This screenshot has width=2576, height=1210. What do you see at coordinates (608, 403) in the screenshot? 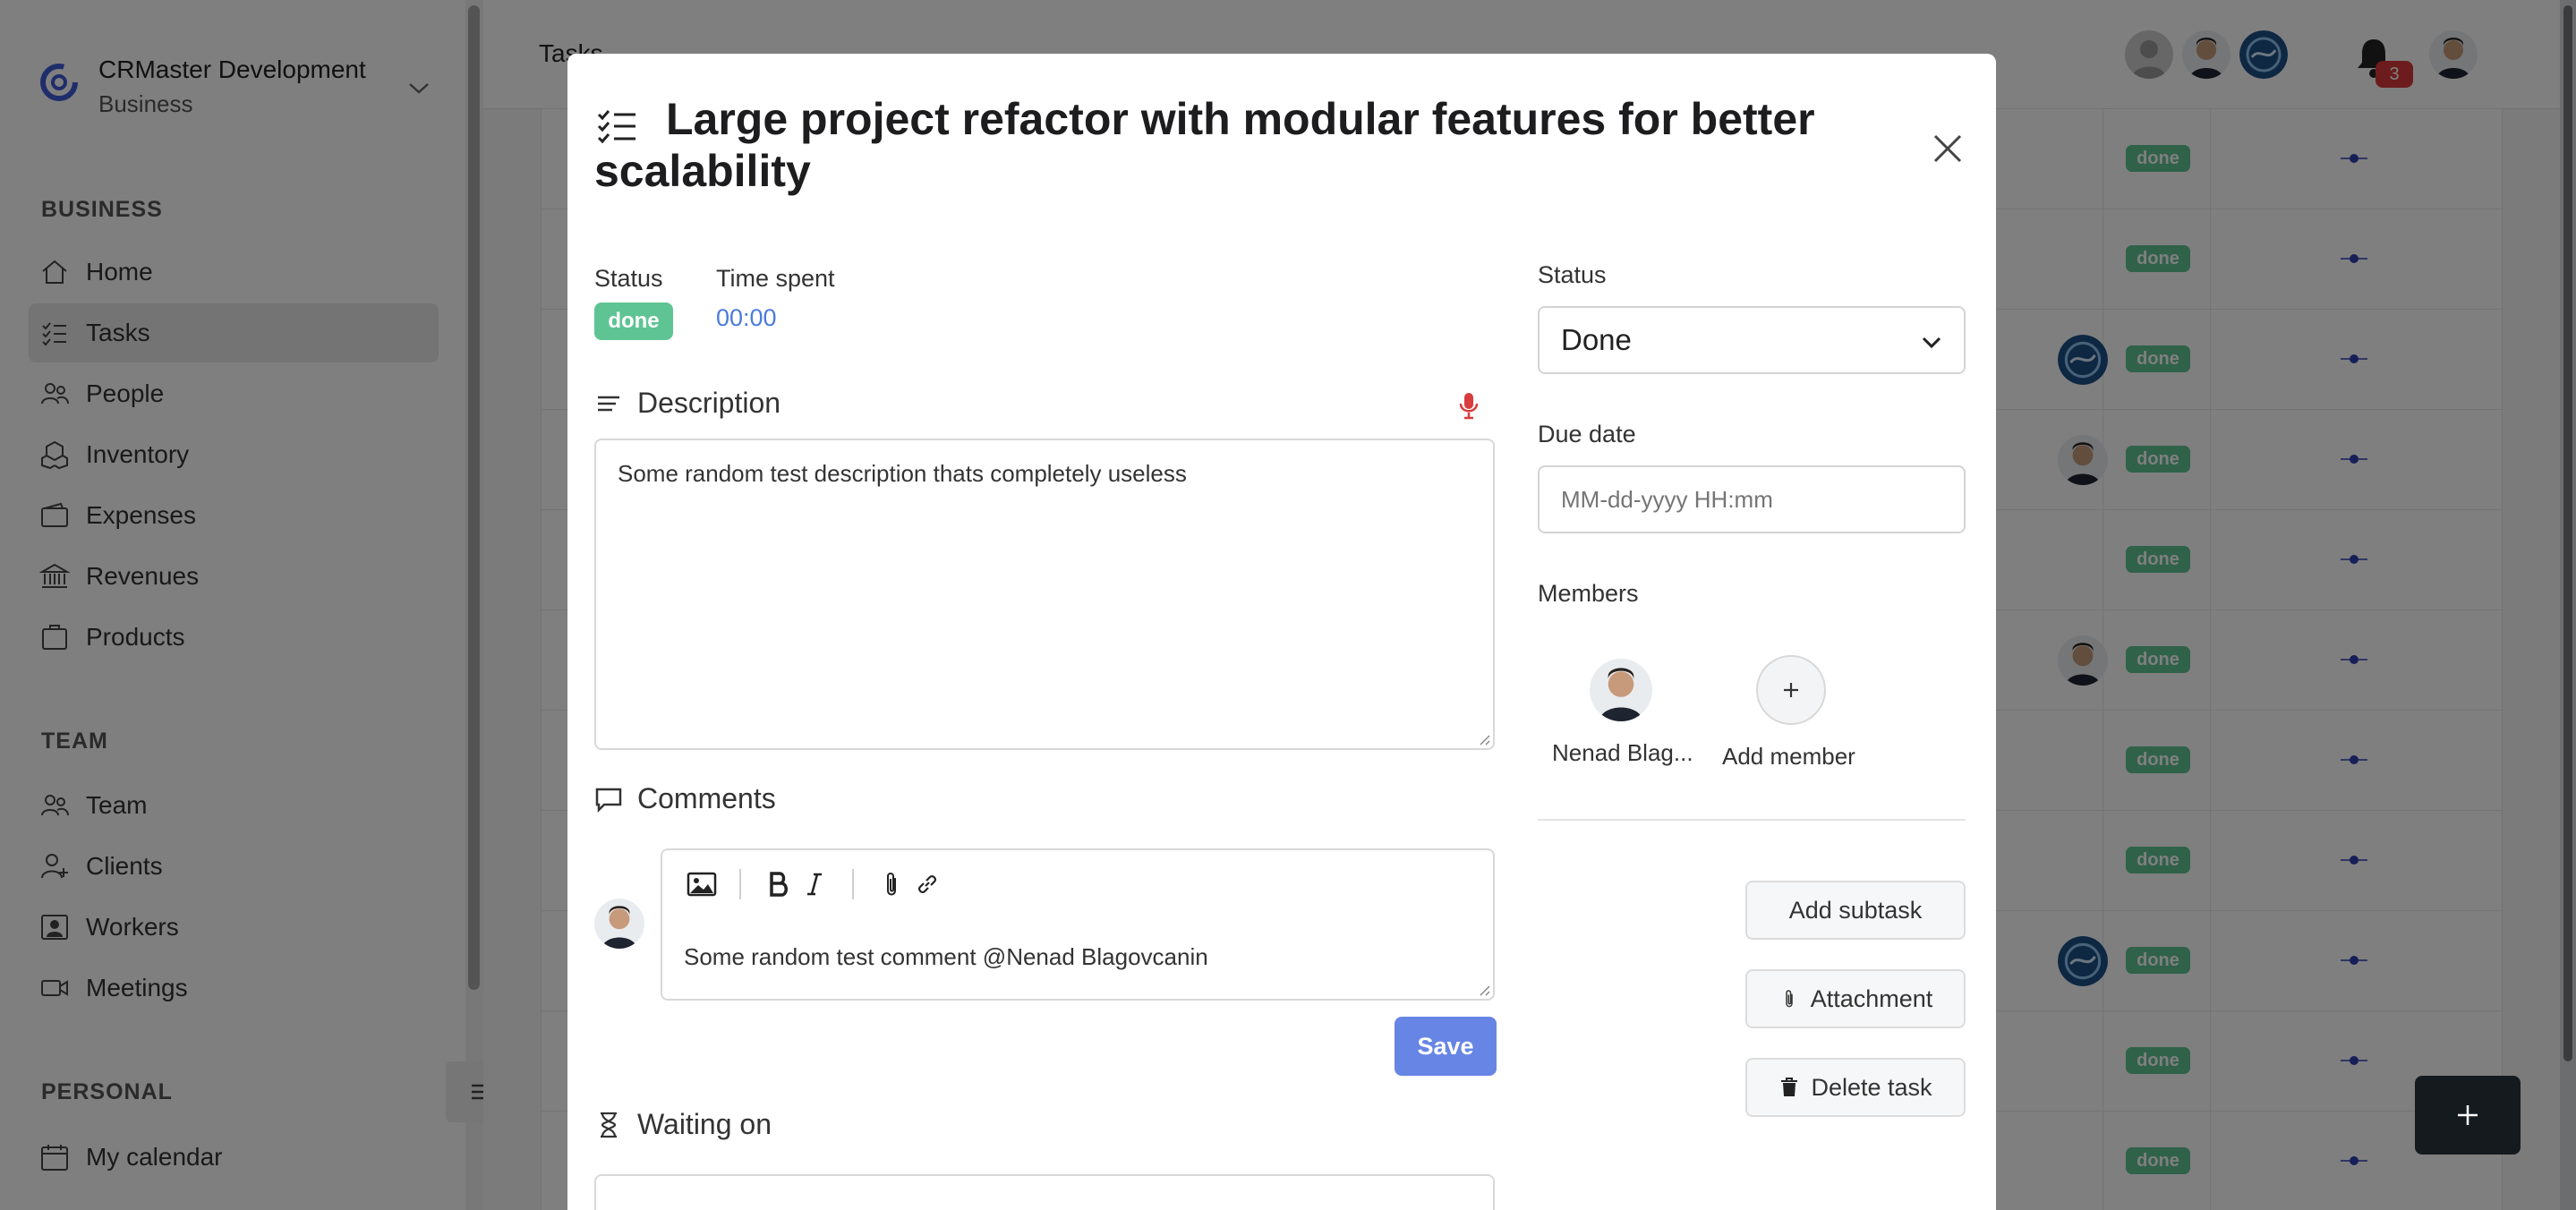
I see `text-align-icon` at bounding box center [608, 403].